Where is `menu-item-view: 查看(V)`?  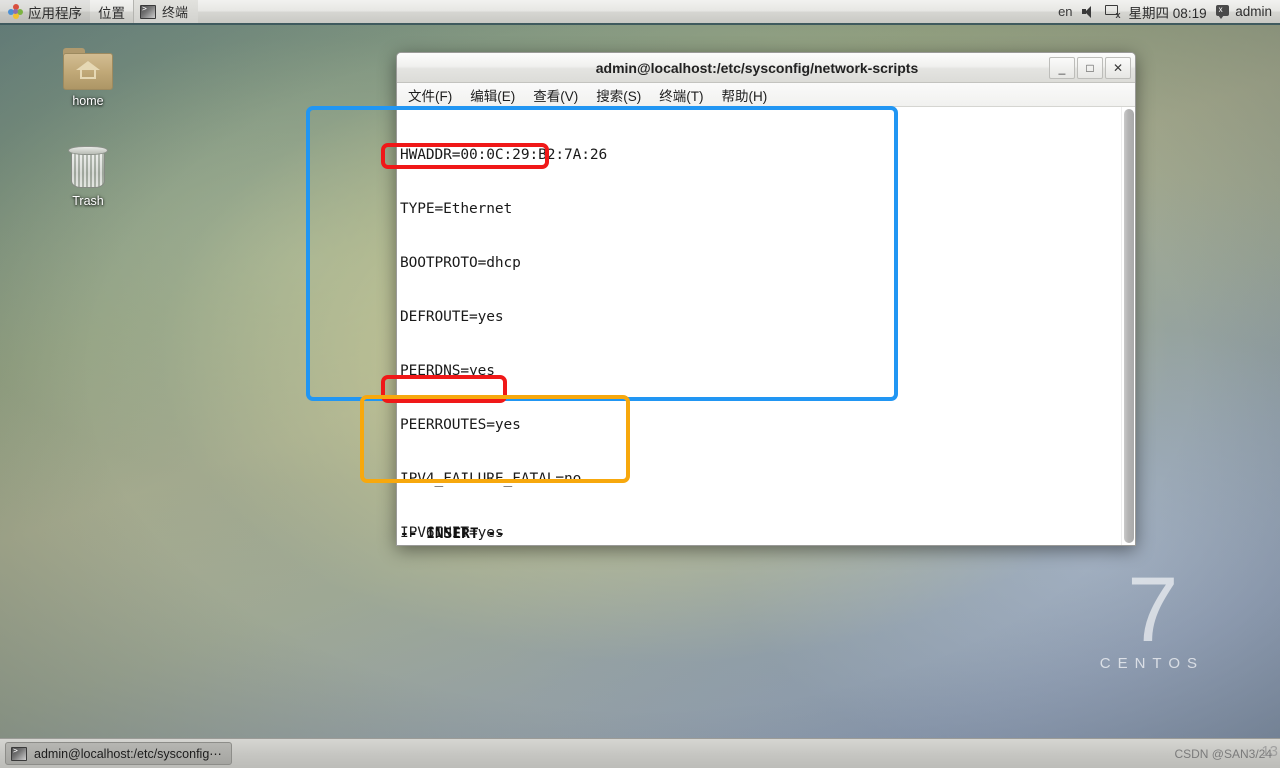 menu-item-view: 查看(V) is located at coordinates (555, 95).